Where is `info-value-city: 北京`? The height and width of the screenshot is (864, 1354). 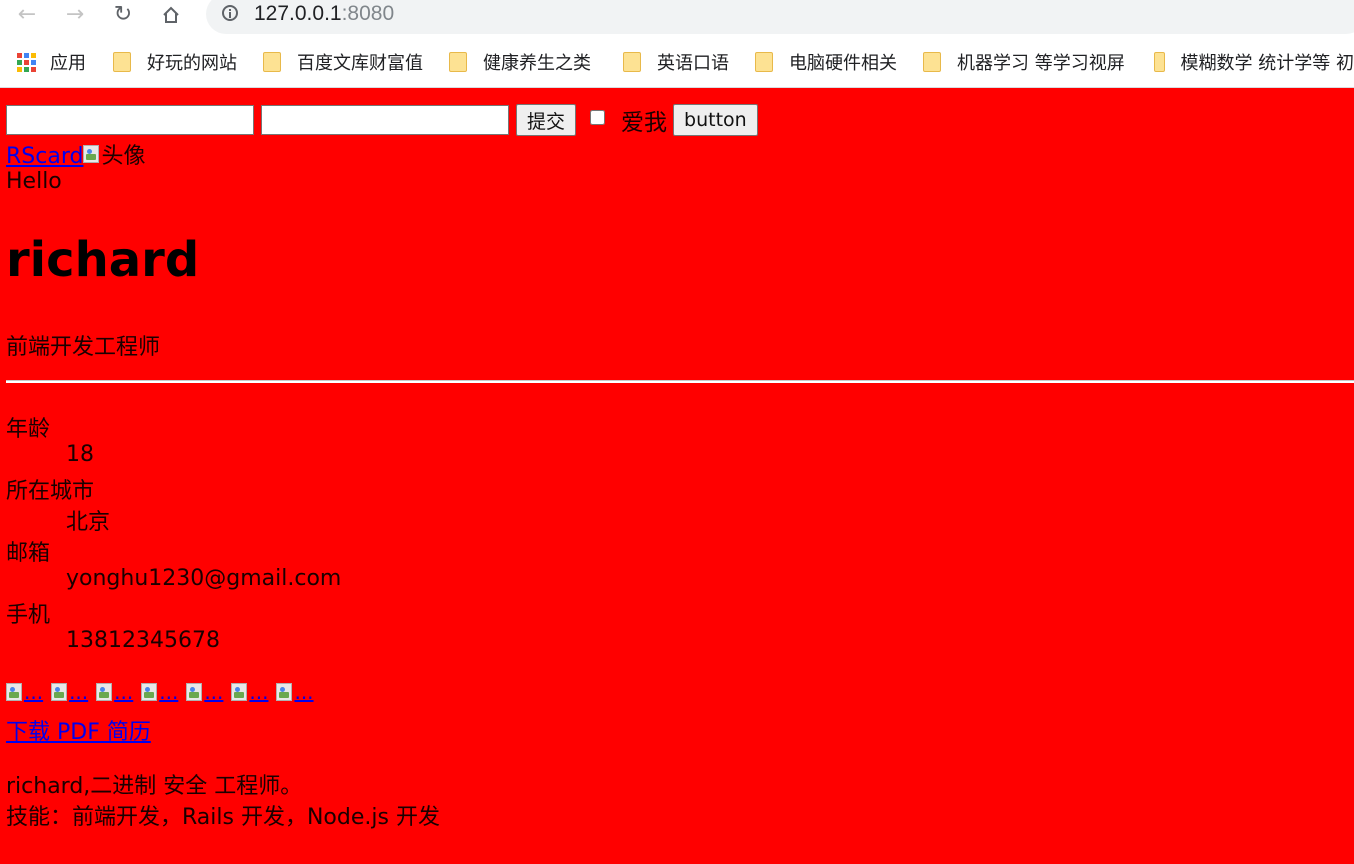
info-value-city: 北京 is located at coordinates (88, 522).